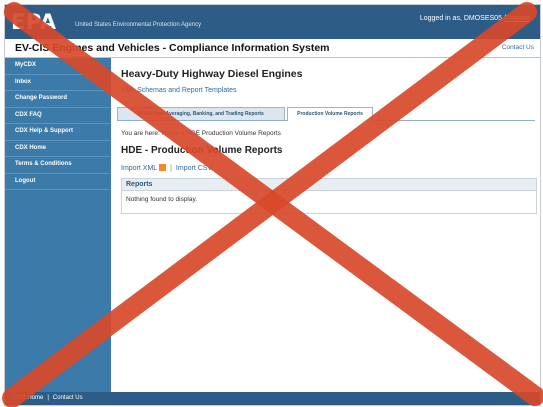 Image resolution: width=543 pixels, height=407 pixels. What do you see at coordinates (58, 165) in the screenshot?
I see `sidebar-item-terms: Terms & Conditions` at bounding box center [58, 165].